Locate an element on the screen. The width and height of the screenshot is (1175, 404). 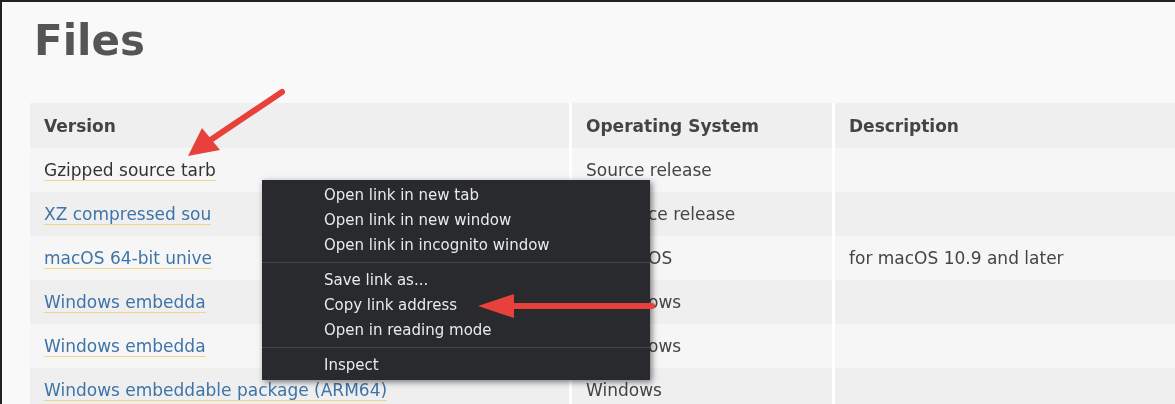
file-link: macOS 64-bit unive is located at coordinates (128, 258).